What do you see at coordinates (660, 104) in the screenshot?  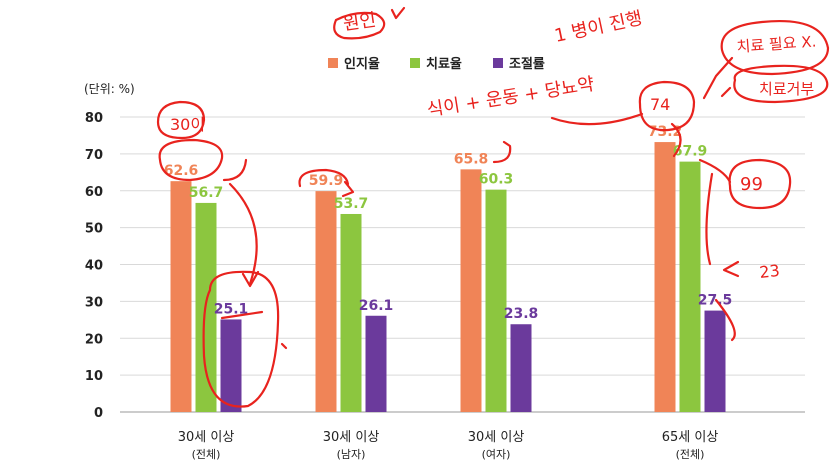 I see `ink-seventy-four: 74` at bounding box center [660, 104].